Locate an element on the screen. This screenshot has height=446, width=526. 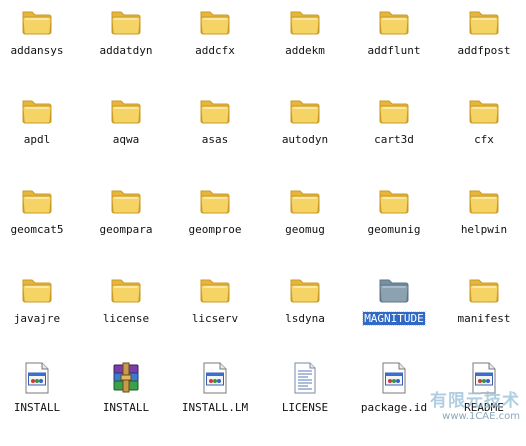
file-item: addatdyn is located at coordinates (126, 46).